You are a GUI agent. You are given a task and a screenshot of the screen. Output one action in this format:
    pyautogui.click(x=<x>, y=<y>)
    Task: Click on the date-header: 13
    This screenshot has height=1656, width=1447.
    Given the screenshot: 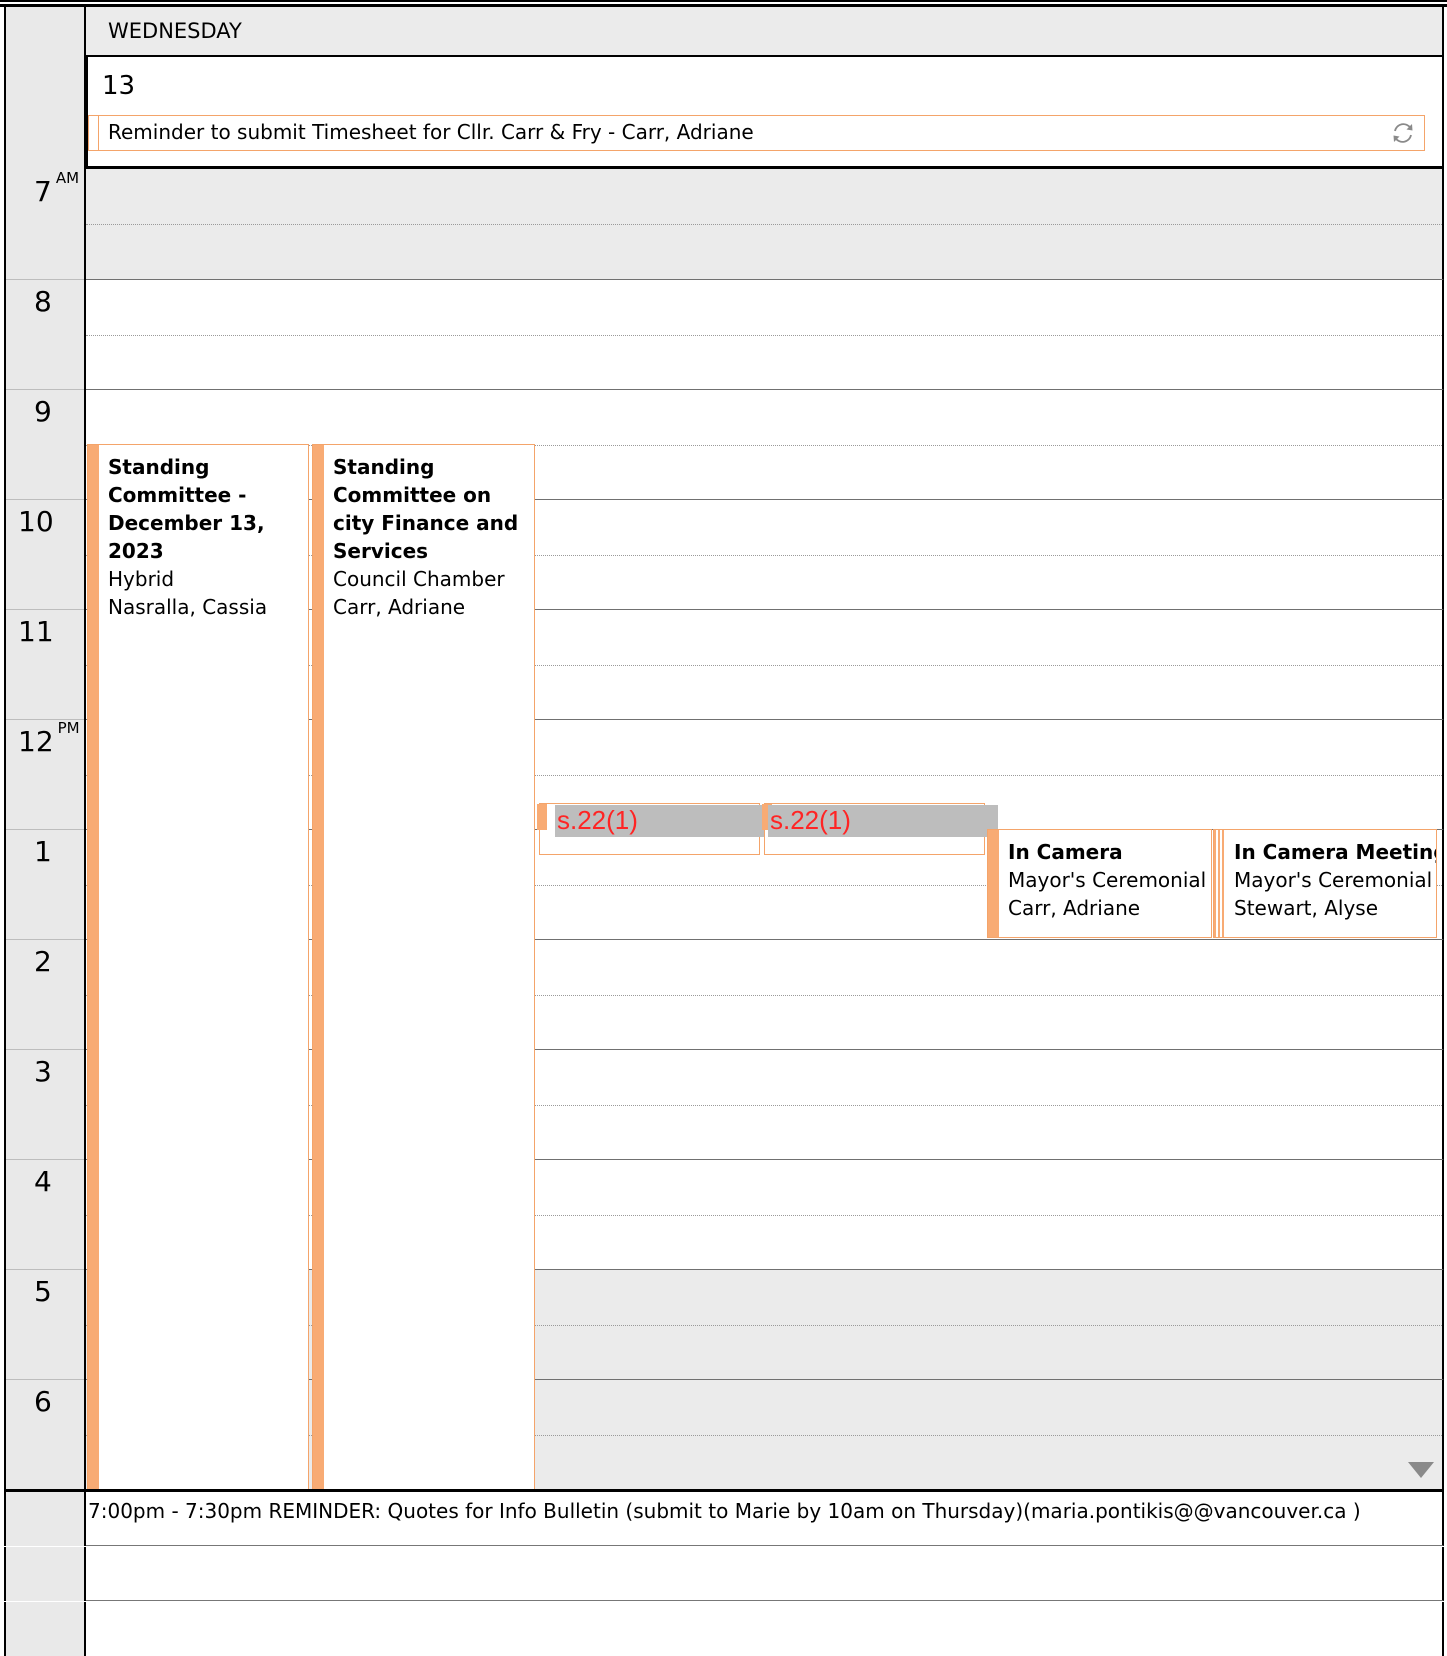 What is the action you would take?
    pyautogui.click(x=765, y=112)
    